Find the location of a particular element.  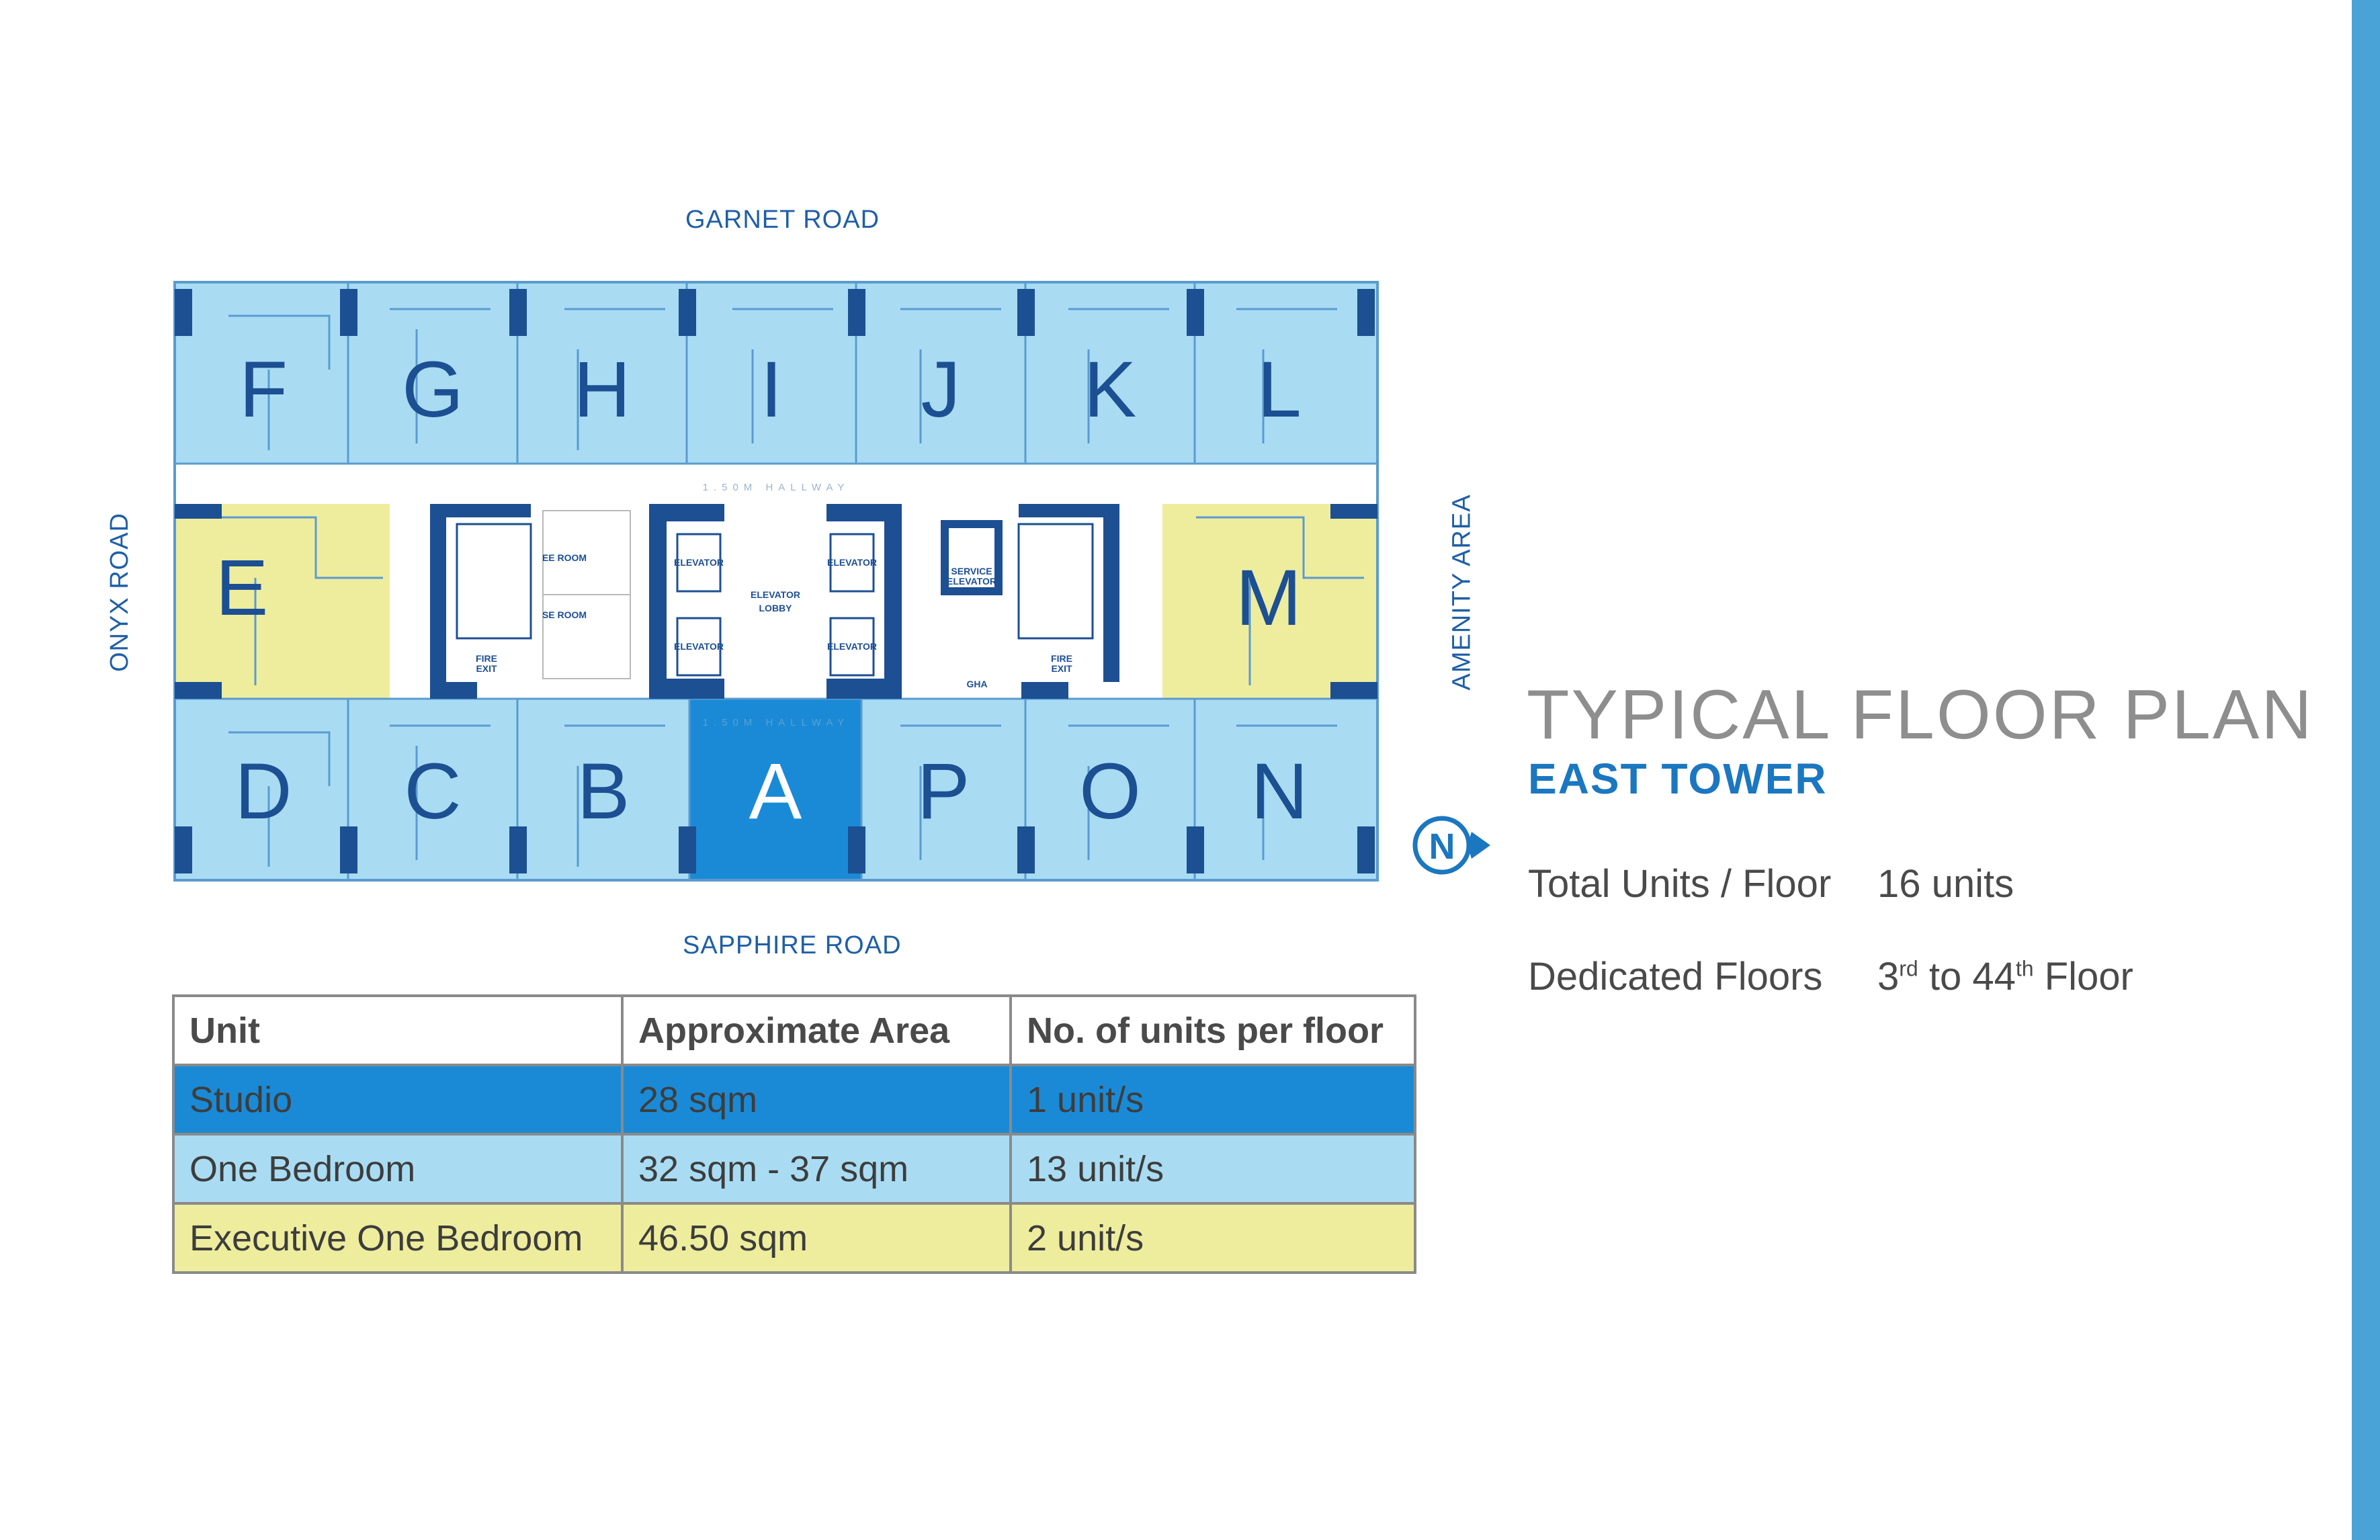

unit-letter: B is located at coordinates (603, 791).